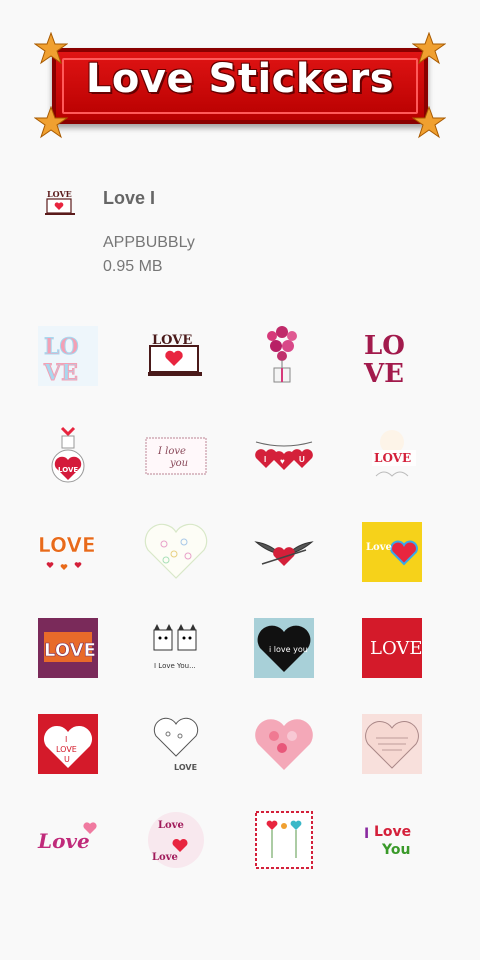 The width and height of the screenshot is (480, 960). Describe the element at coordinates (178, 463) in the screenshot. I see `svg-text: you` at that location.